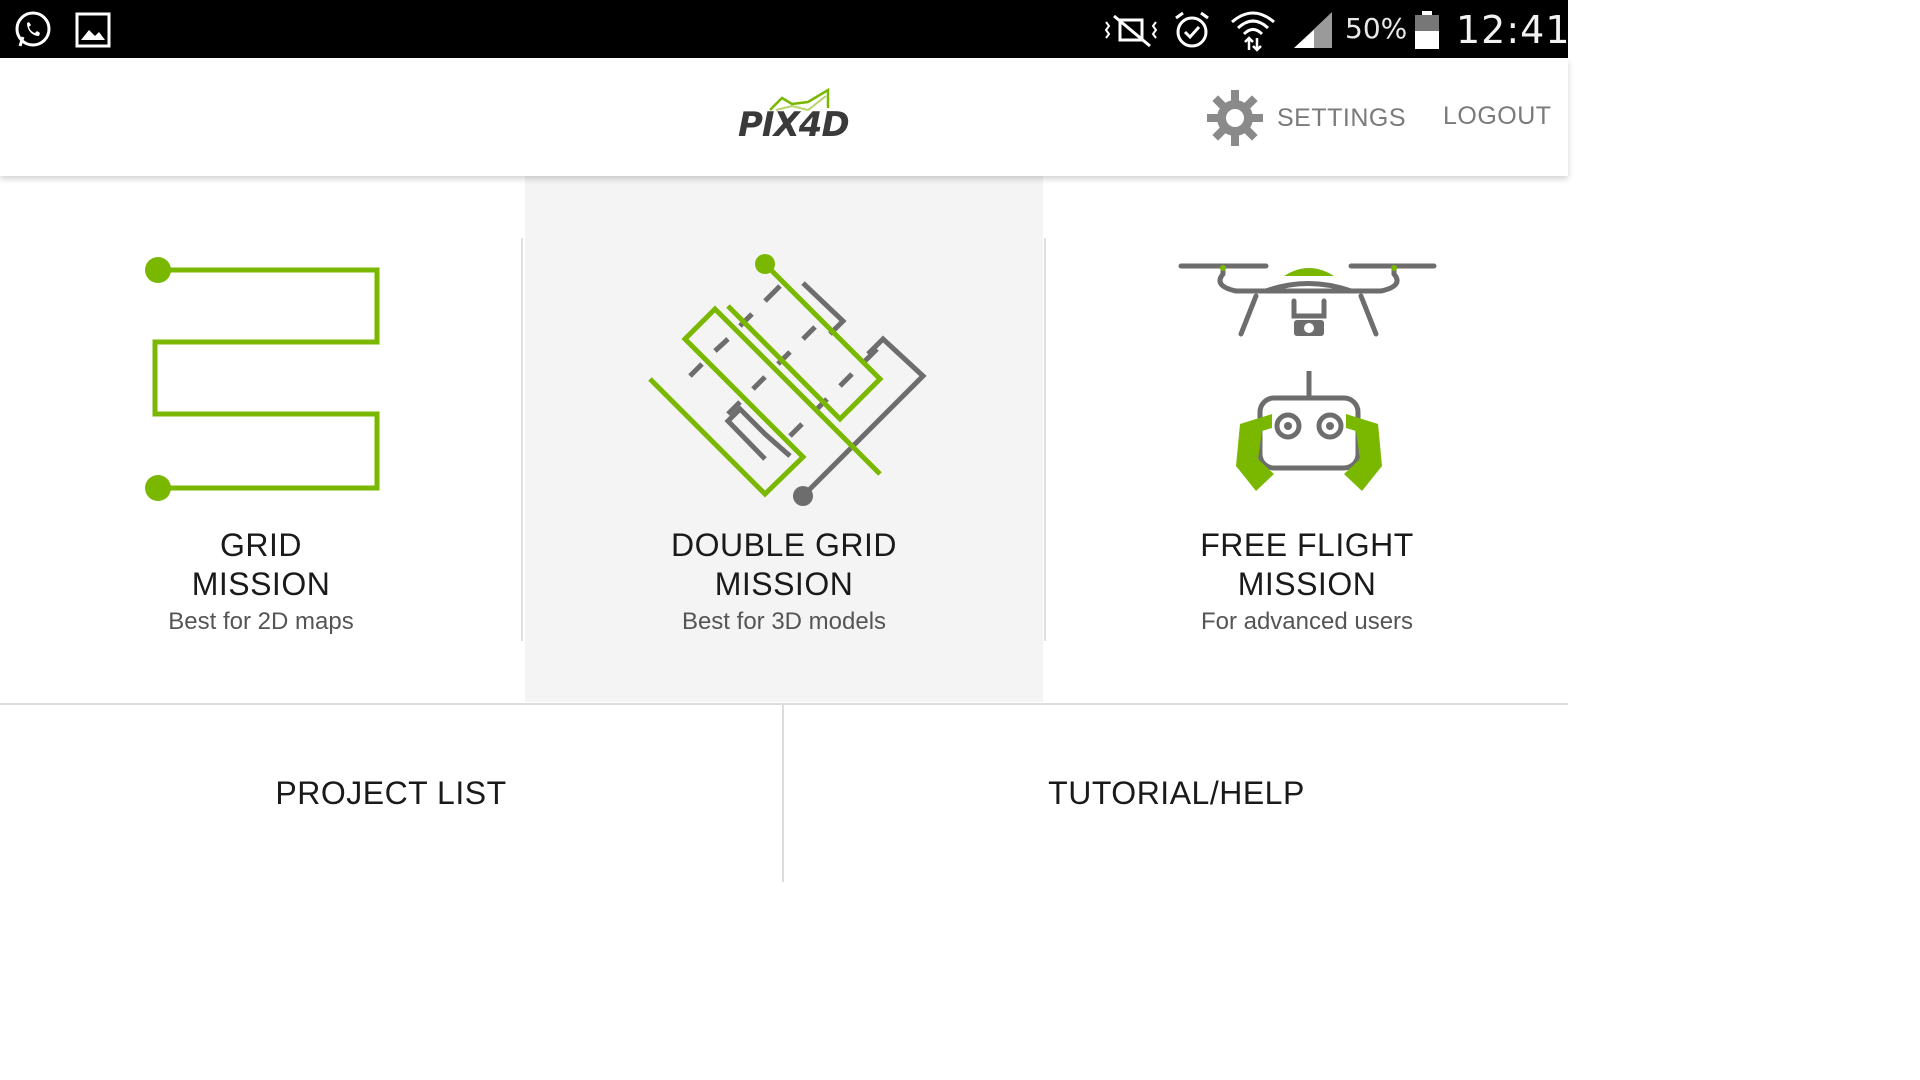  Describe the element at coordinates (794, 125) in the screenshot. I see `logo-text: PIX4D` at that location.